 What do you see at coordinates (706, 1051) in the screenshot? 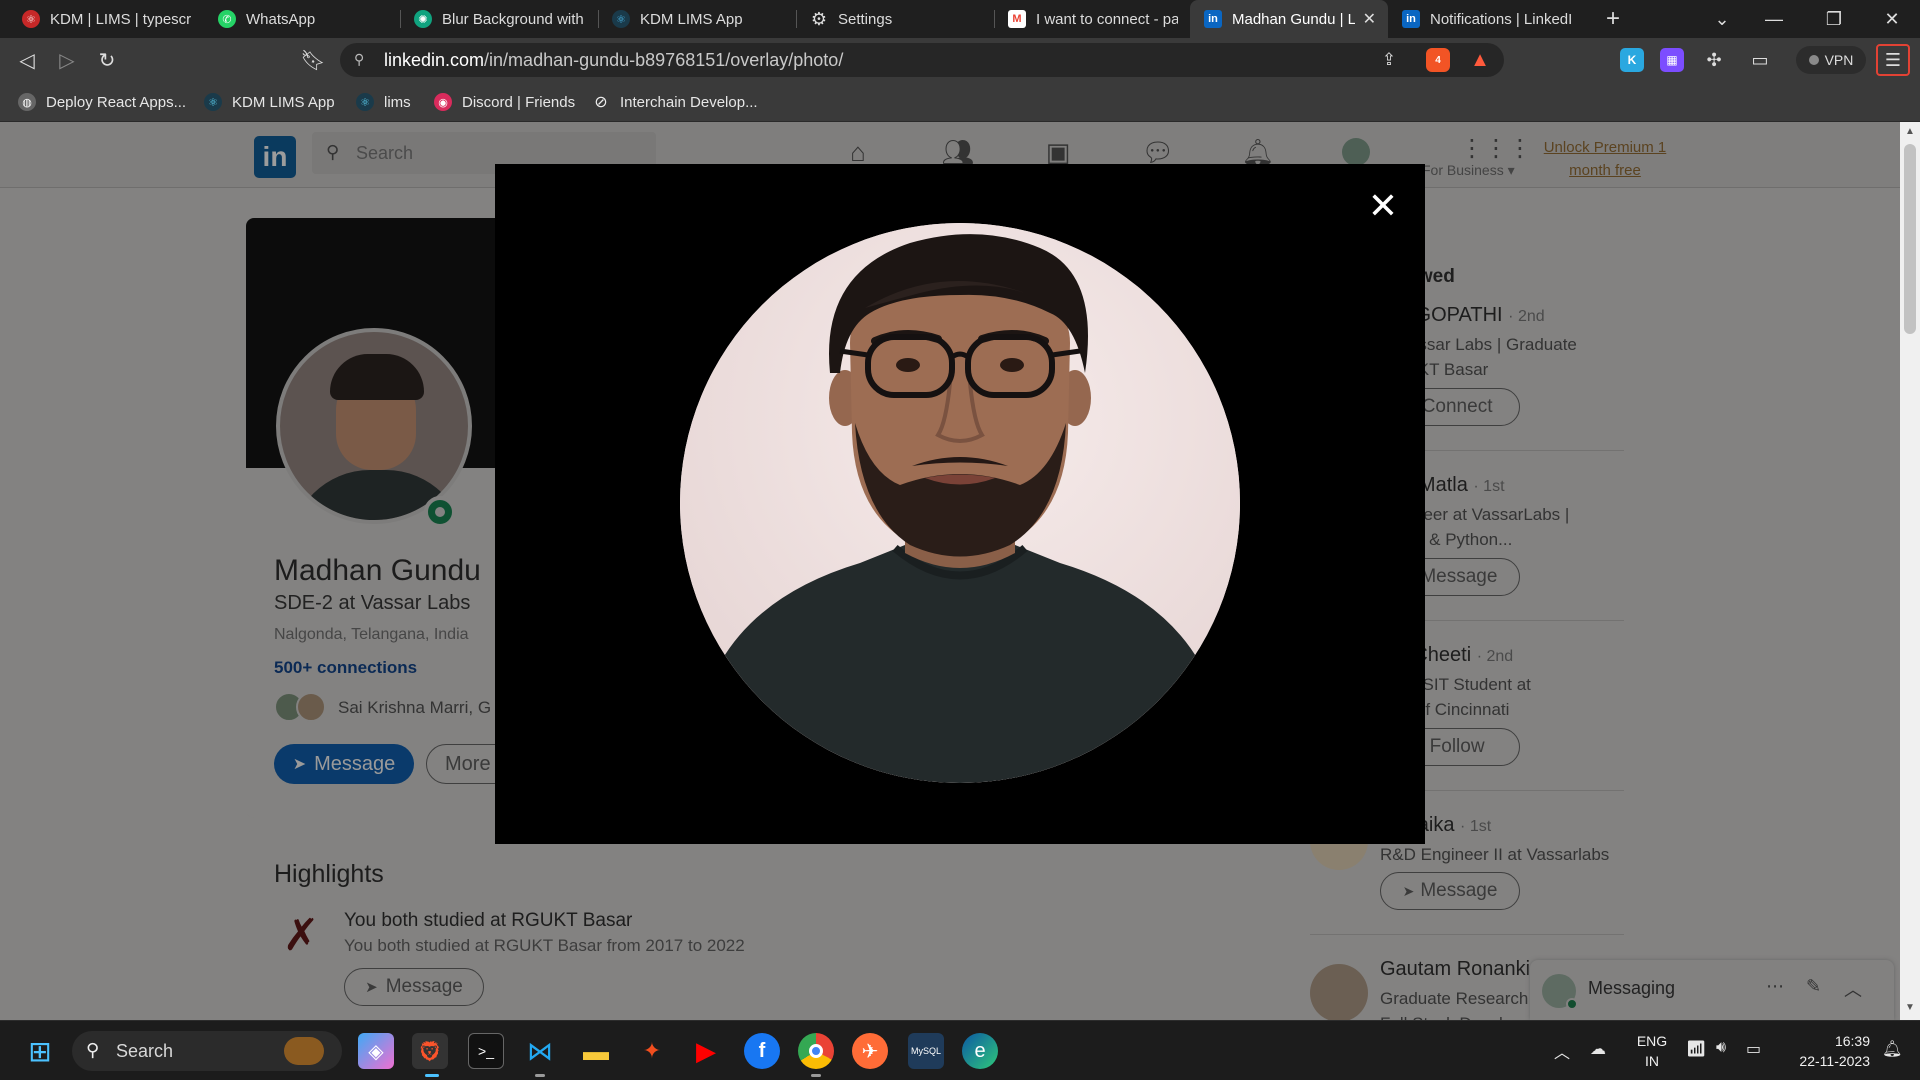
I see `youtube-icon: ▶` at bounding box center [706, 1051].